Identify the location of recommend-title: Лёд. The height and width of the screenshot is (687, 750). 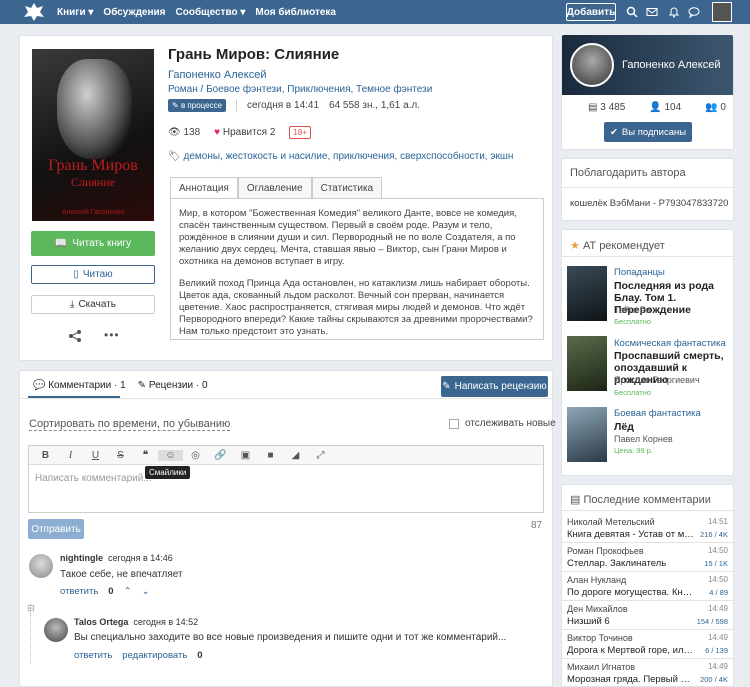
(673, 427).